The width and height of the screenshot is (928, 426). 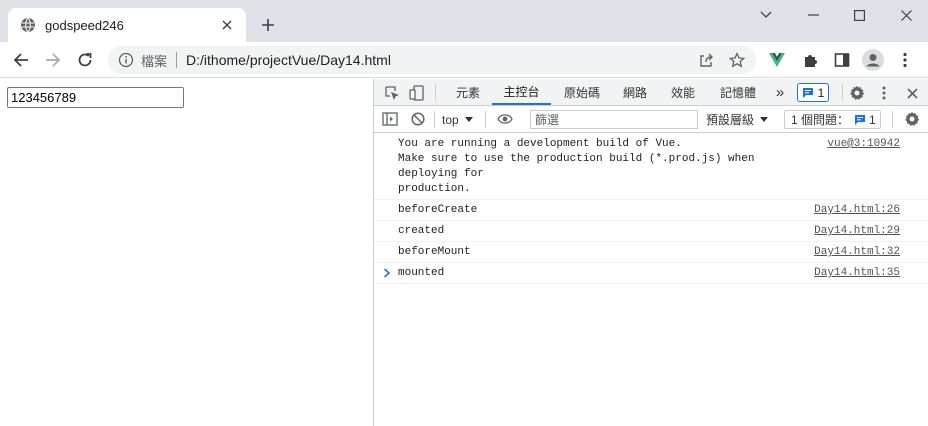 I want to click on issues-label: 1 個問題：, so click(x=820, y=120).